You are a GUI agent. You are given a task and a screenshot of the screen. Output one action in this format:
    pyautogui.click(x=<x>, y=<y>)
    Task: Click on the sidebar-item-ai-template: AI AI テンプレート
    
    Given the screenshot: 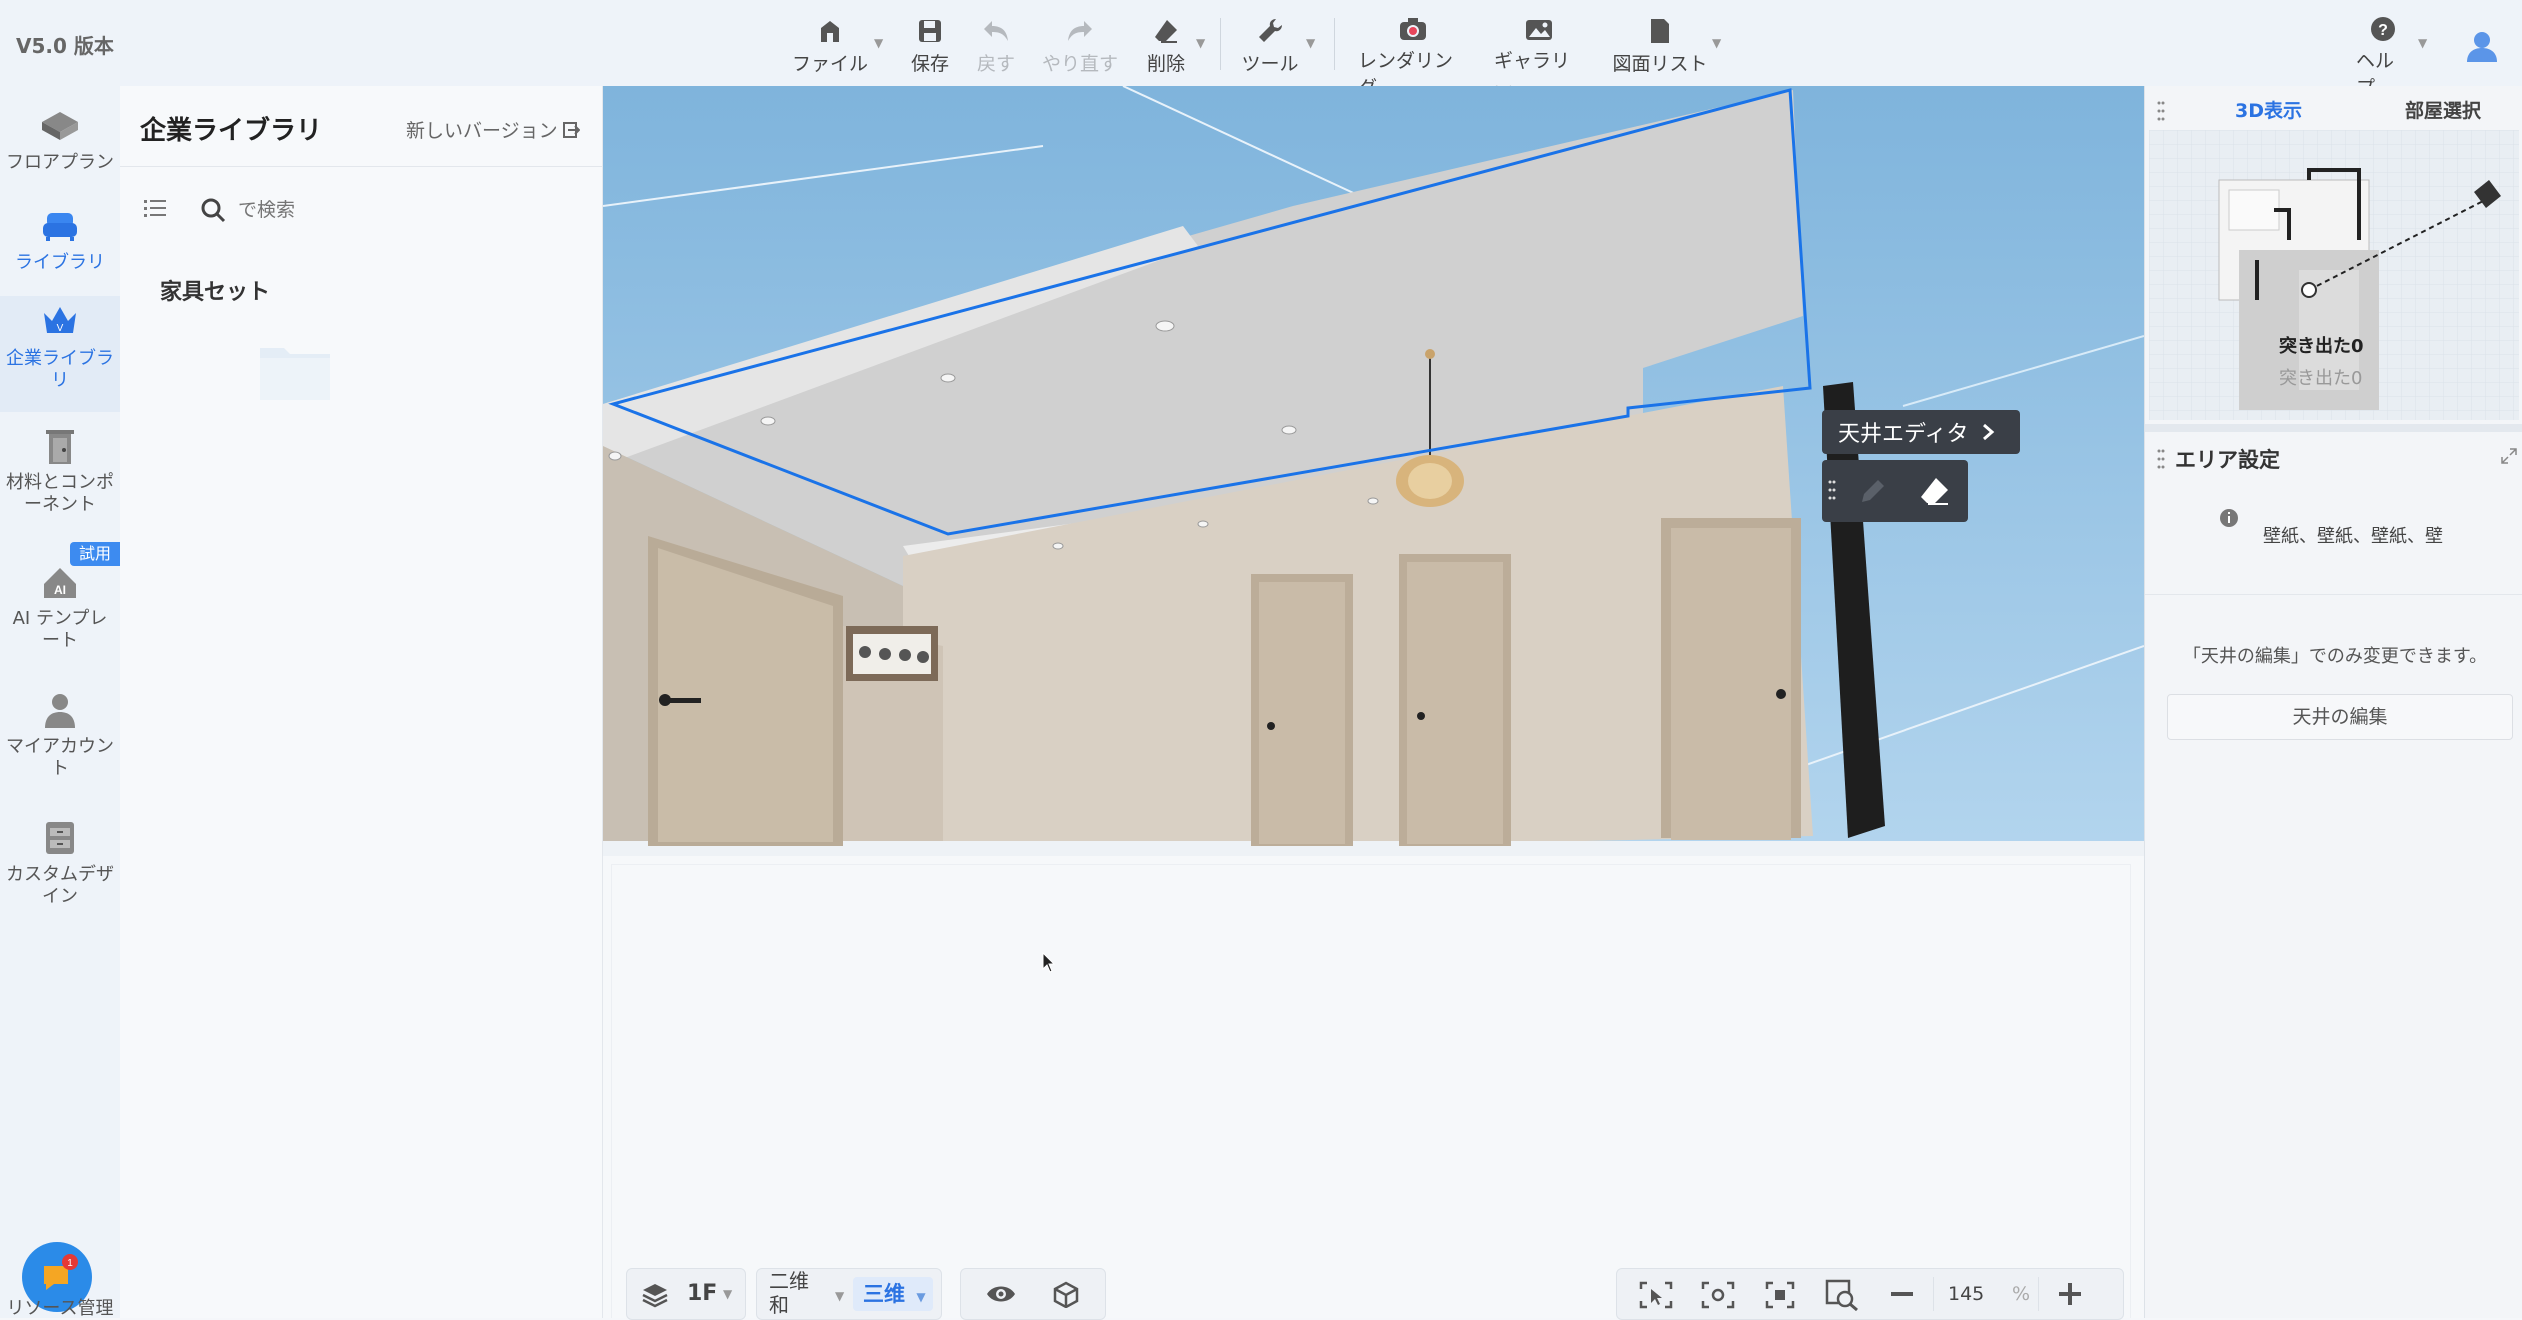 What is the action you would take?
    pyautogui.click(x=60, y=612)
    